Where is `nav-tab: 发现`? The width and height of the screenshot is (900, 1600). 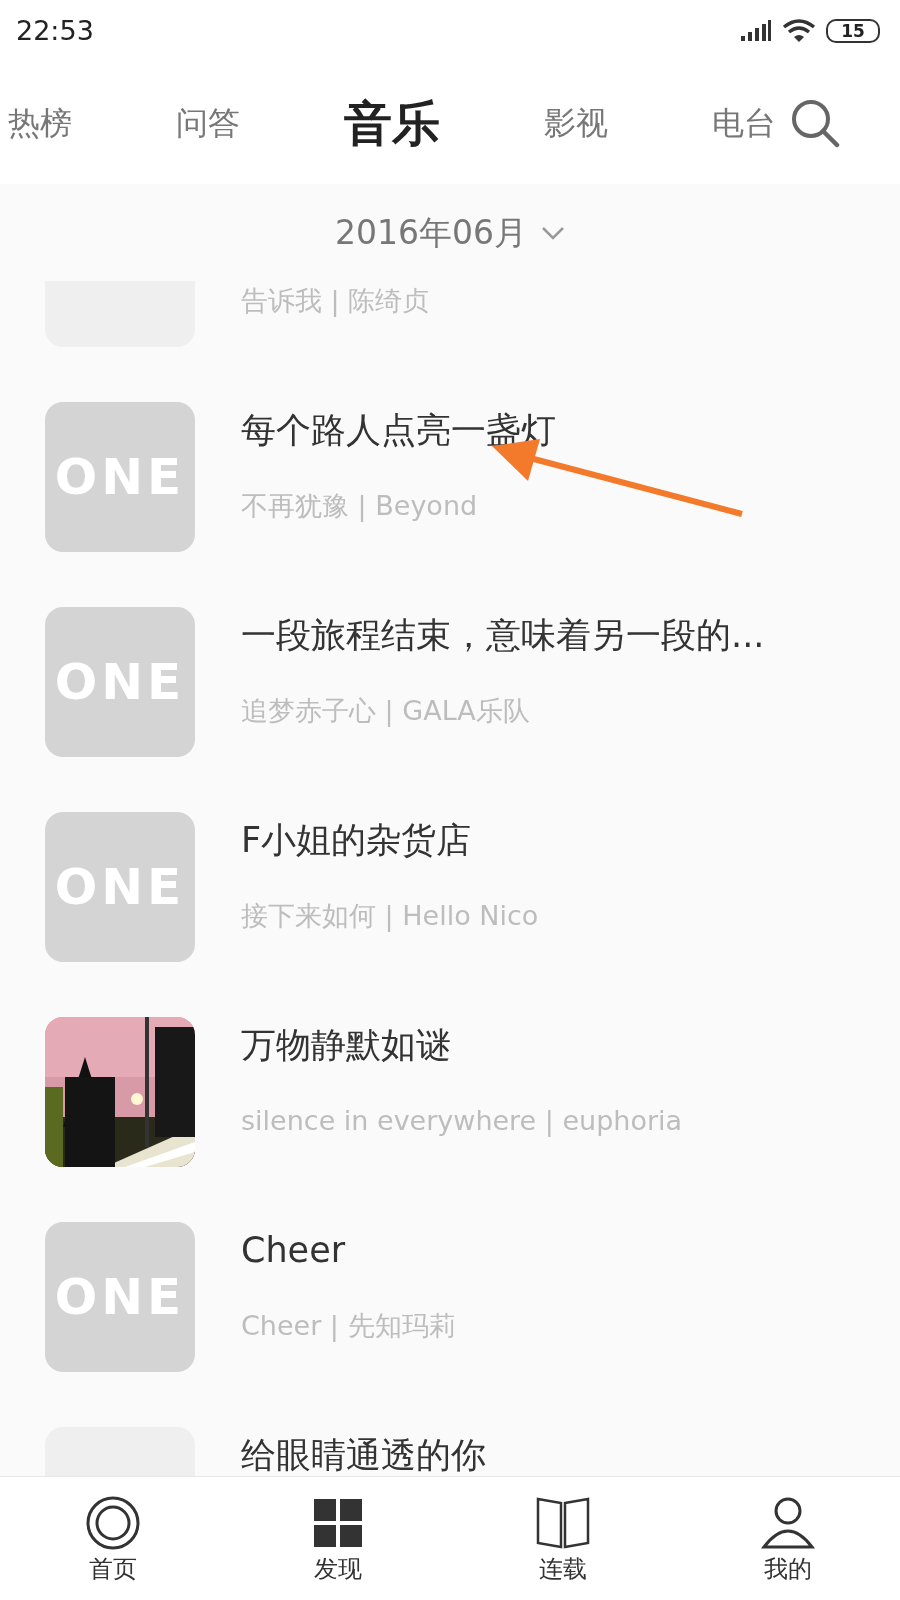
nav-tab: 发现 is located at coordinates (337, 1569).